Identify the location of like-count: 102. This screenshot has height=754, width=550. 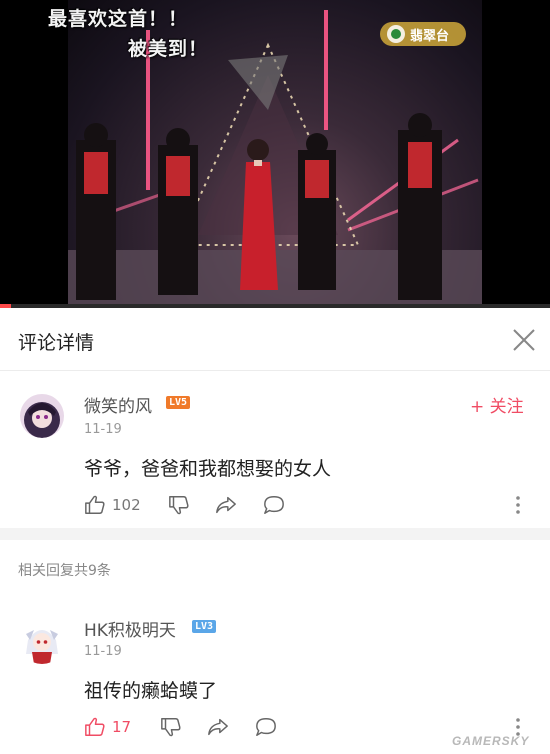
(126, 505).